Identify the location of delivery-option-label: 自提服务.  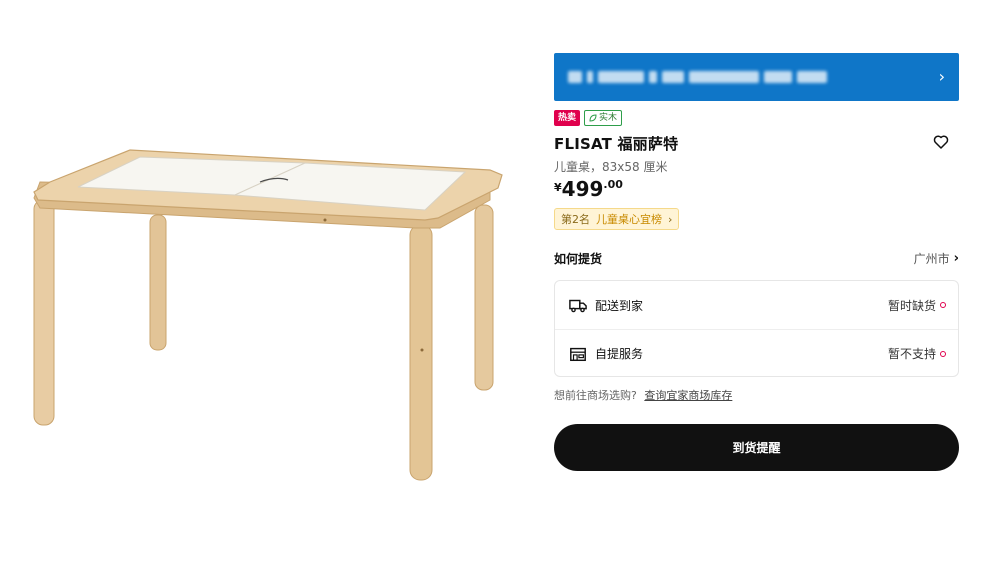
(619, 354).